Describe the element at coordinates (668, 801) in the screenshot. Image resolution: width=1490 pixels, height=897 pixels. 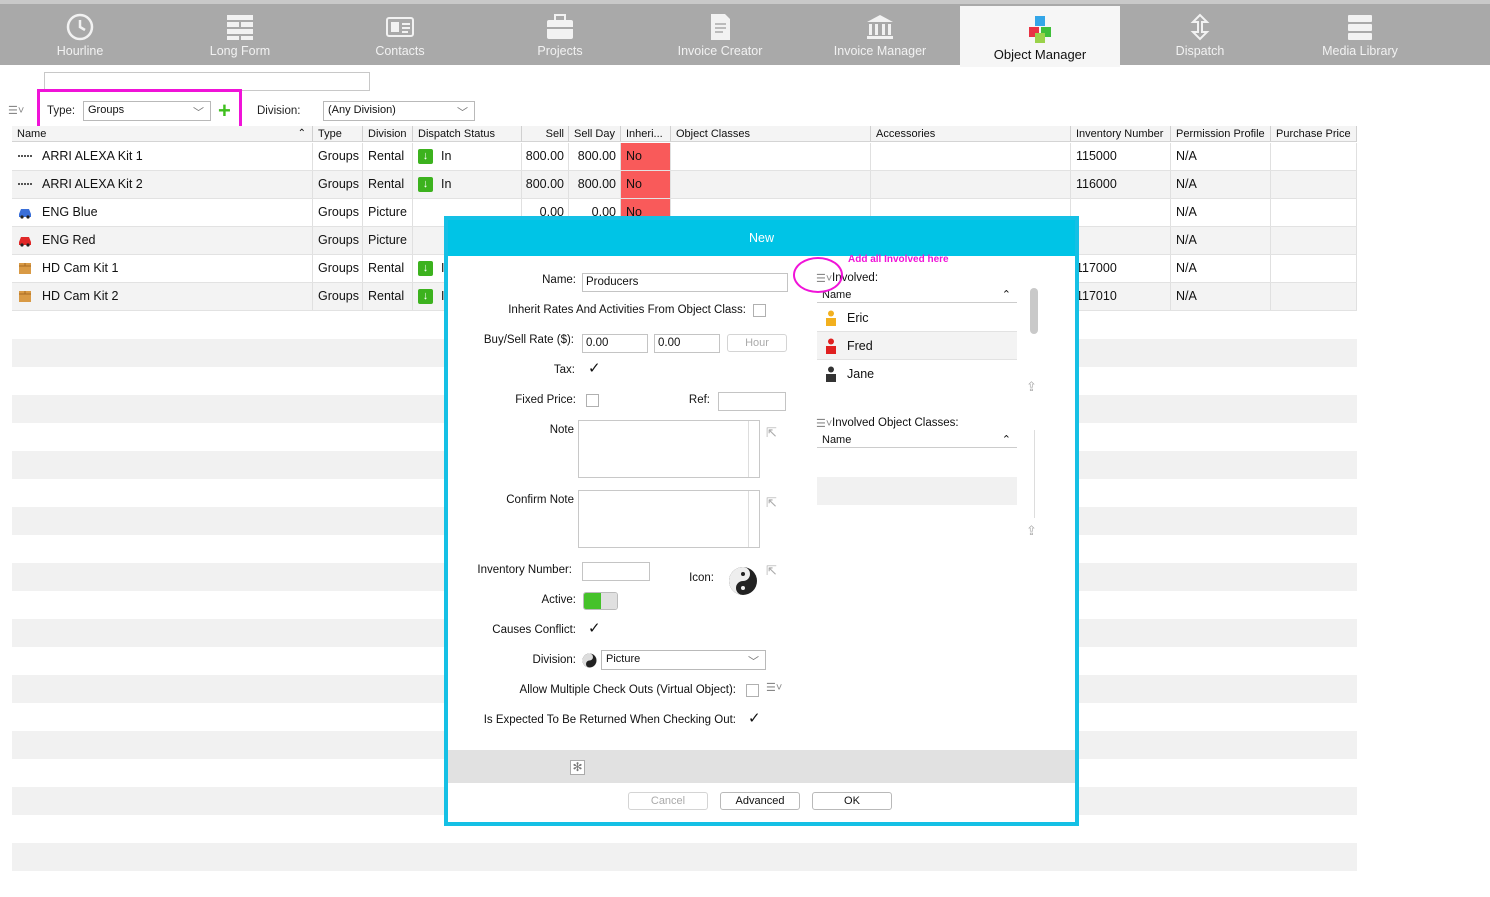
I see `cancel-button: Cancel` at that location.